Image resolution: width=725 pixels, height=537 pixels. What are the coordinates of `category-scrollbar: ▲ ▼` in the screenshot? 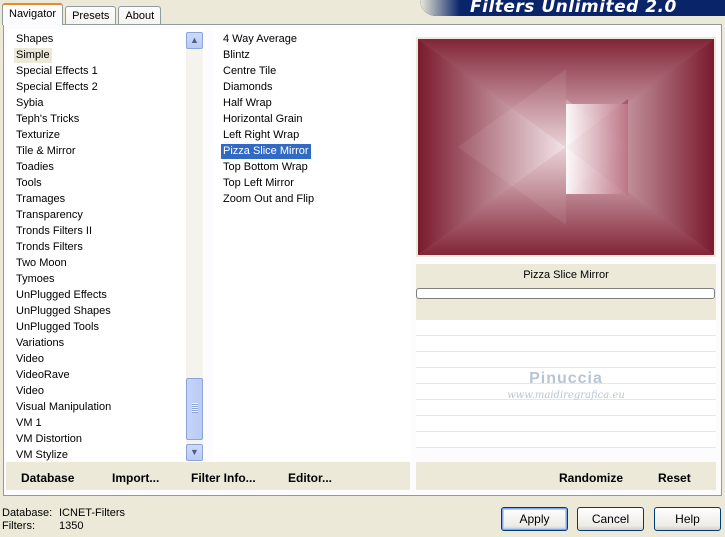 It's located at (194, 246).